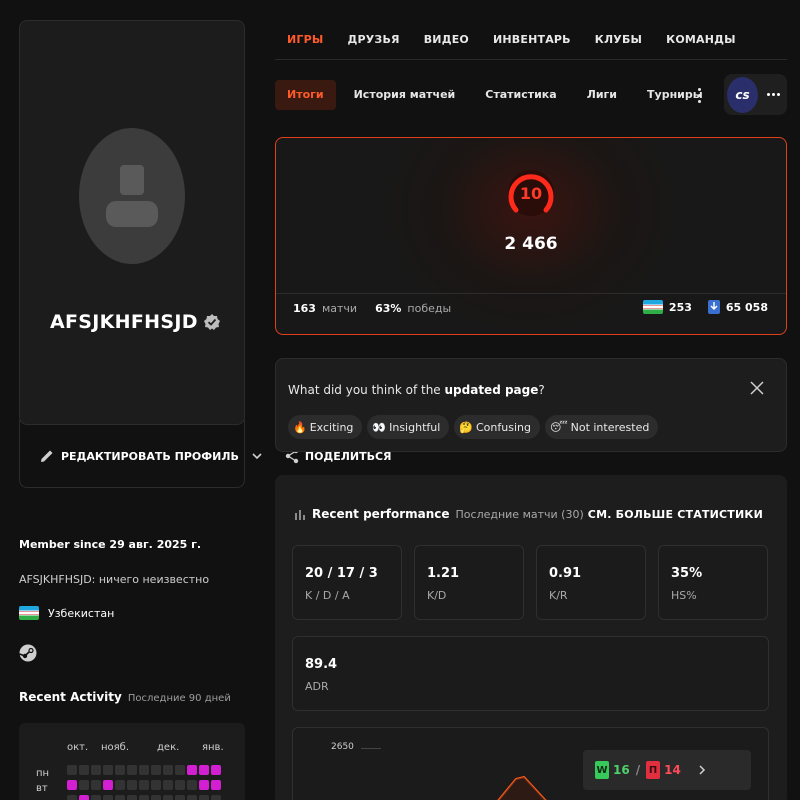  Describe the element at coordinates (305, 95) in the screenshot. I see `sub-tab: Итоги` at that location.